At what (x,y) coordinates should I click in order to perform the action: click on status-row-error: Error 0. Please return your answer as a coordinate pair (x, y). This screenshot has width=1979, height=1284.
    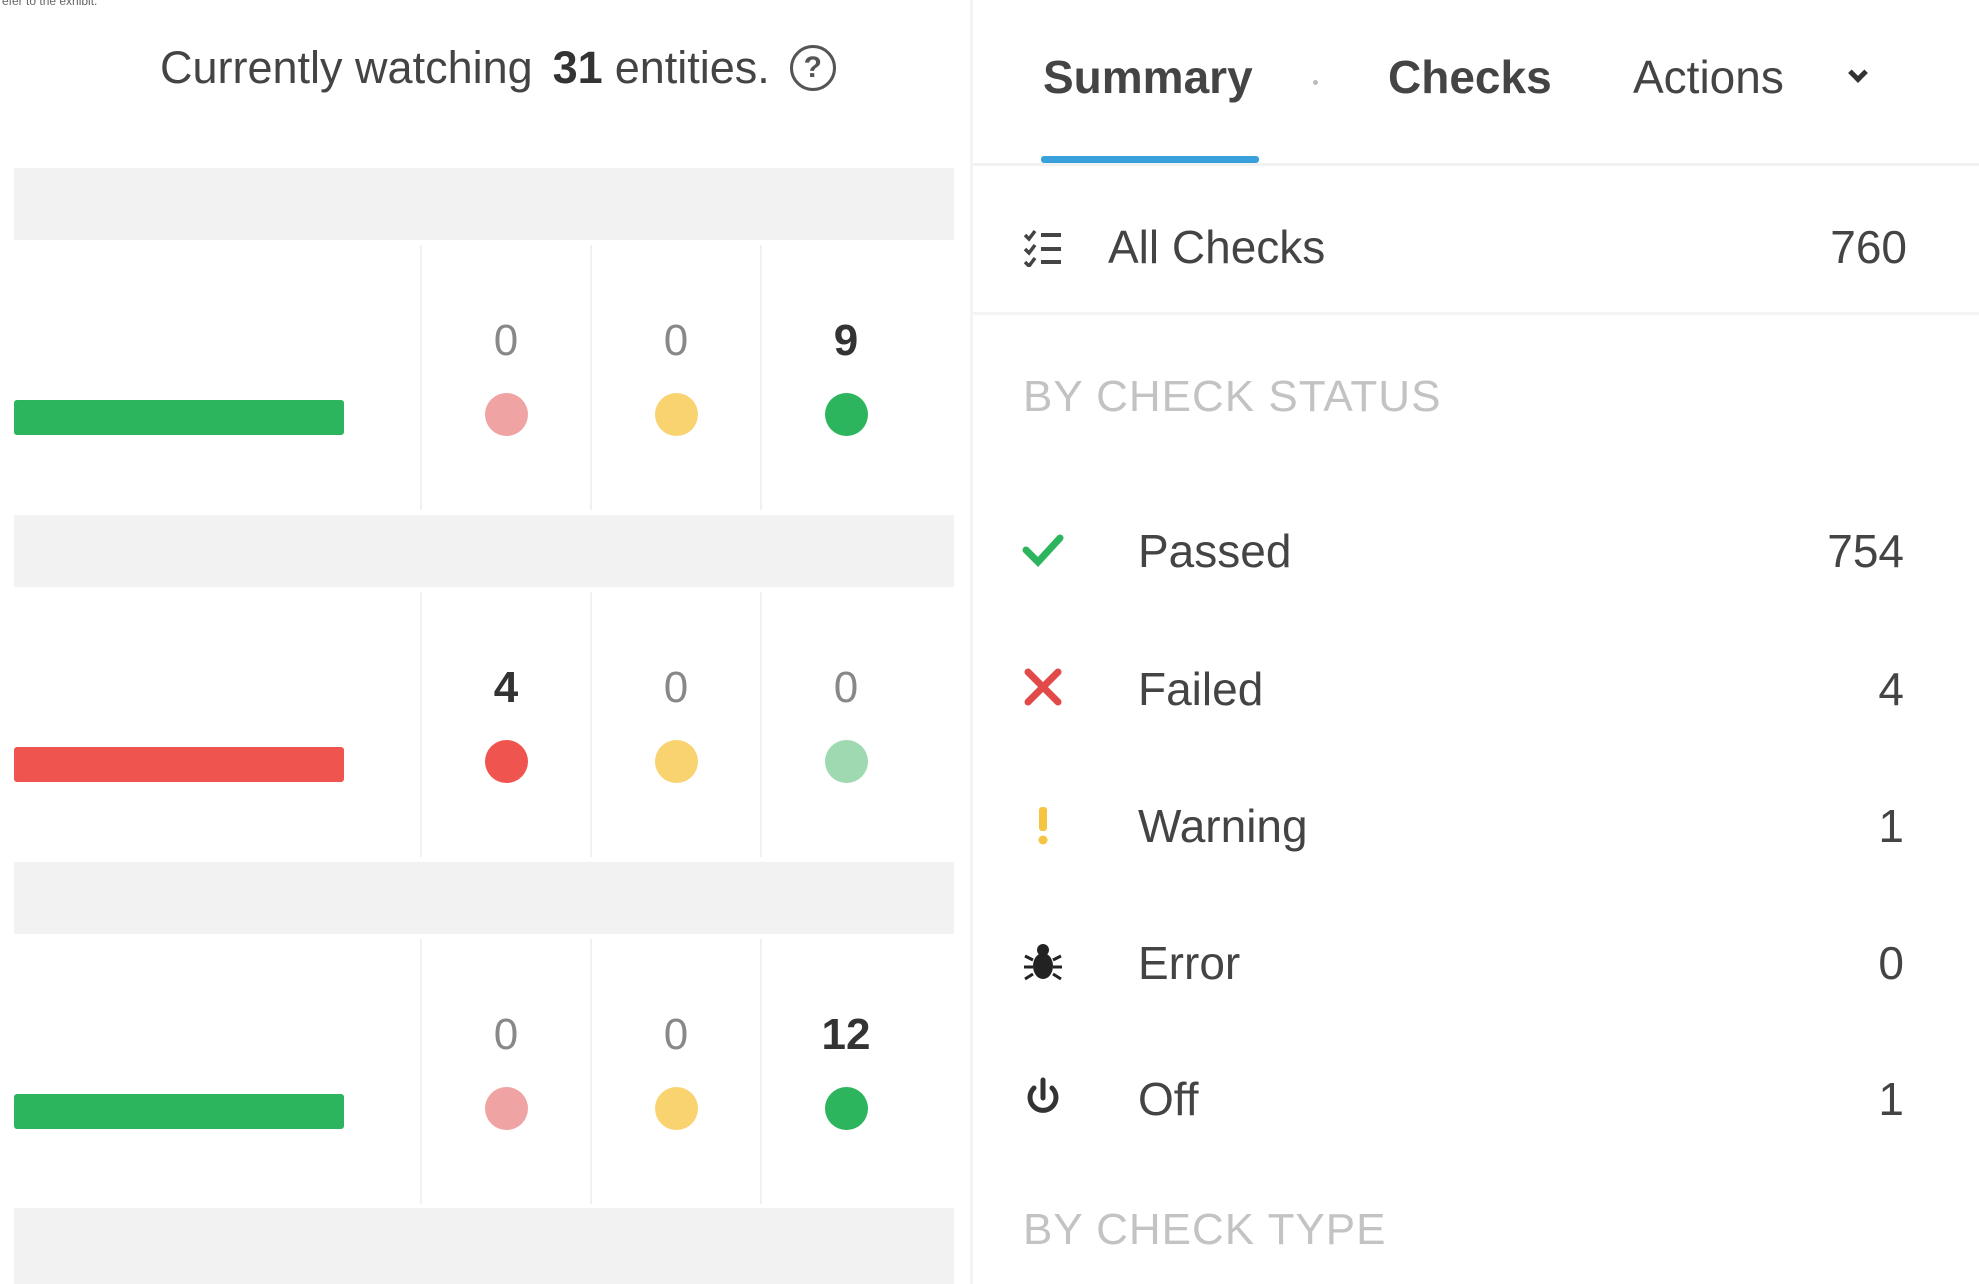
    Looking at the image, I should click on (1476, 964).